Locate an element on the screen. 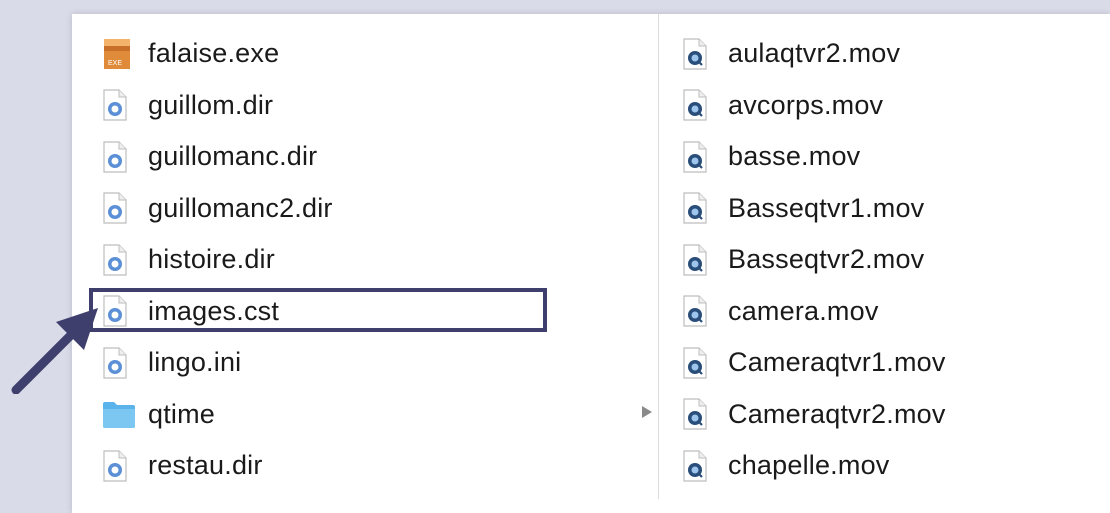  file-name: aulaqtvr2.mov is located at coordinates (814, 53).